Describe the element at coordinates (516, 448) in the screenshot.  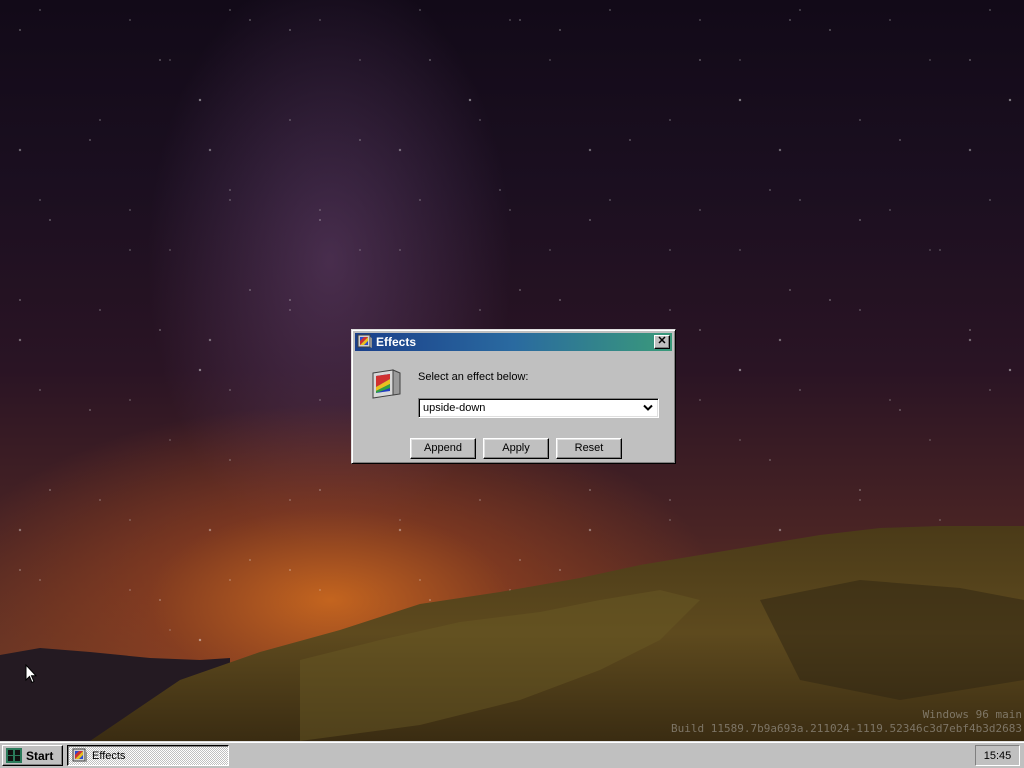
I see `apply-button: Apply` at that location.